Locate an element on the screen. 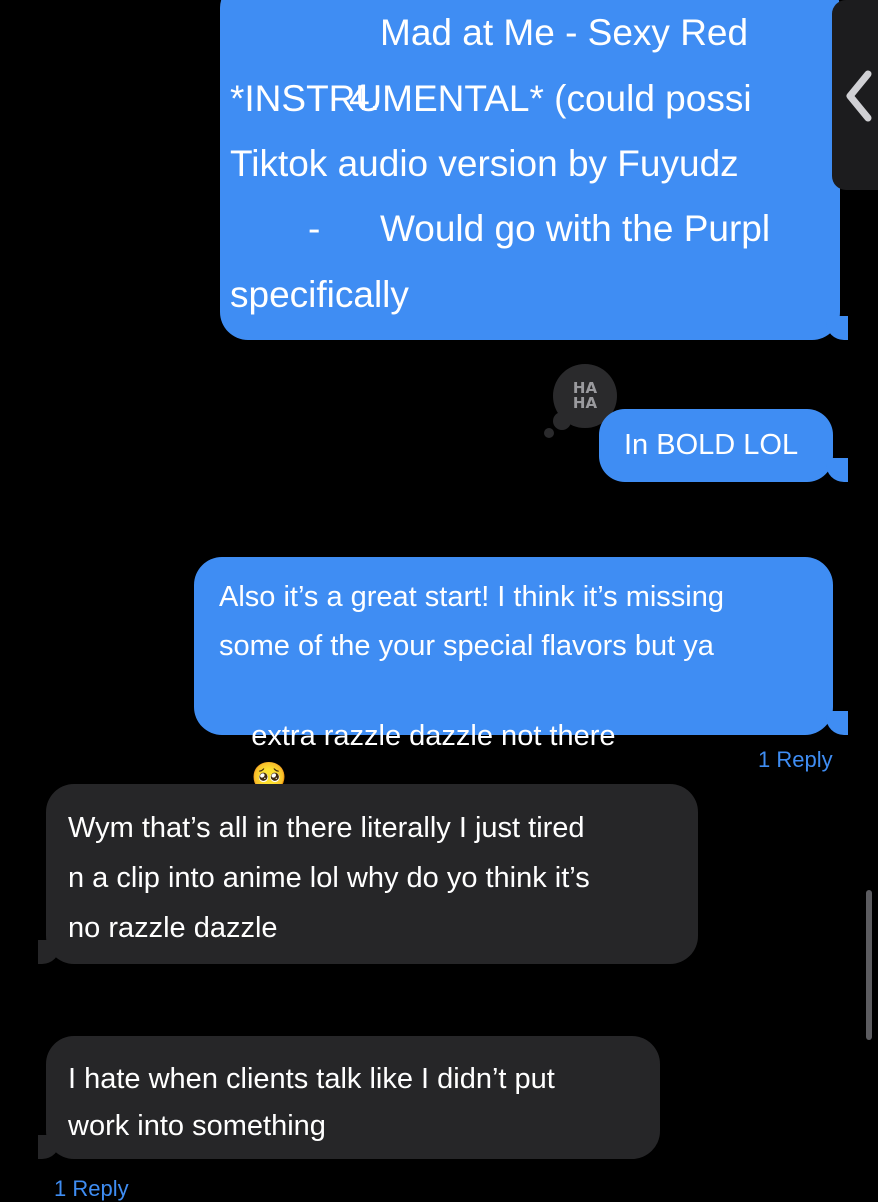 The height and width of the screenshot is (1202, 878). list-line-1: Mad at Me - Sexy Red is located at coordinates (564, 32).